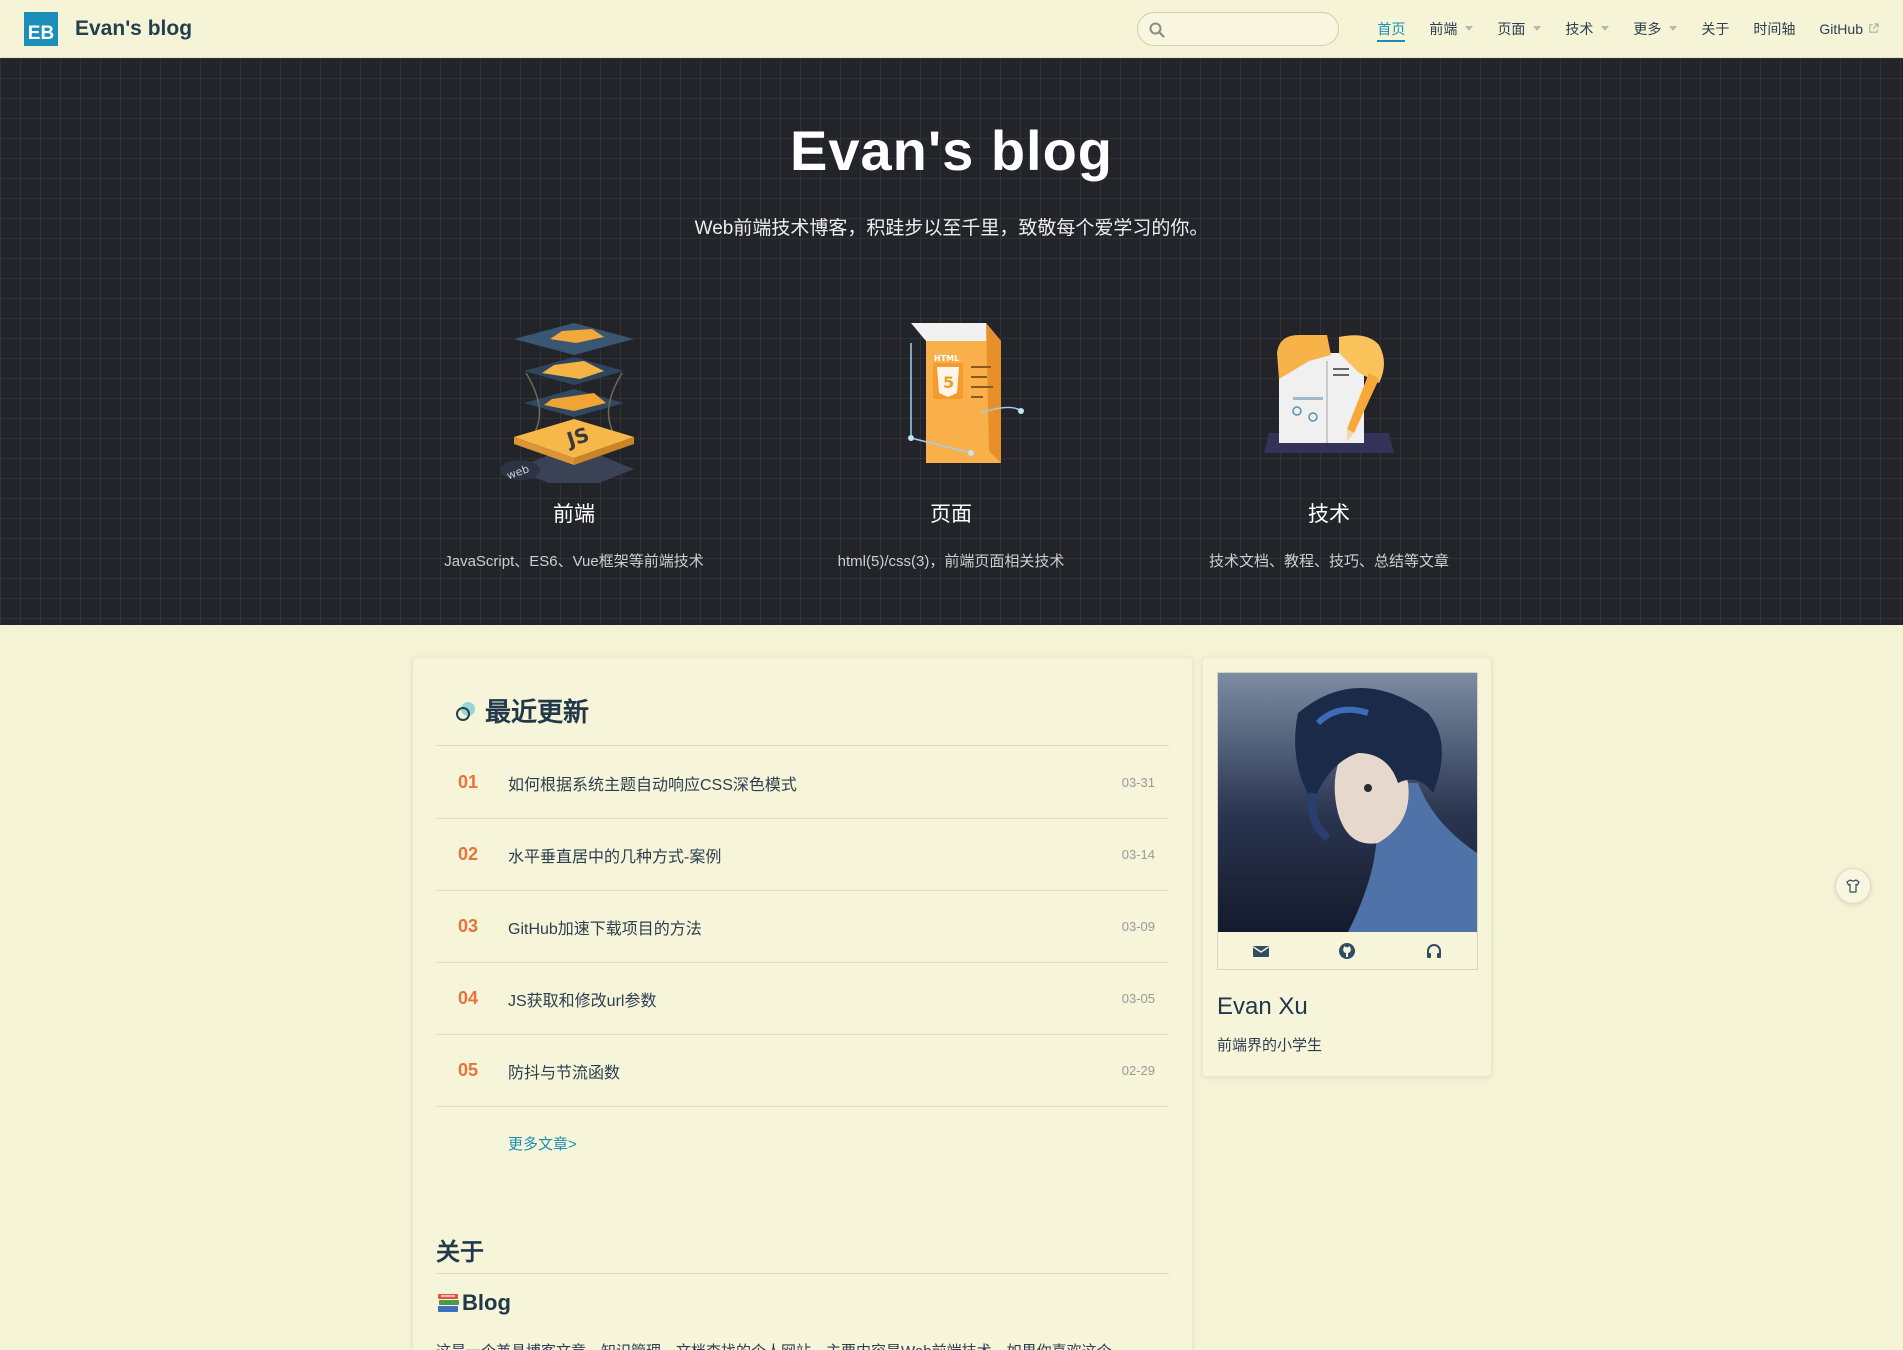 The height and width of the screenshot is (1350, 1903). What do you see at coordinates (542, 1143) in the screenshot?
I see `more-articles-link: 更多文章>` at bounding box center [542, 1143].